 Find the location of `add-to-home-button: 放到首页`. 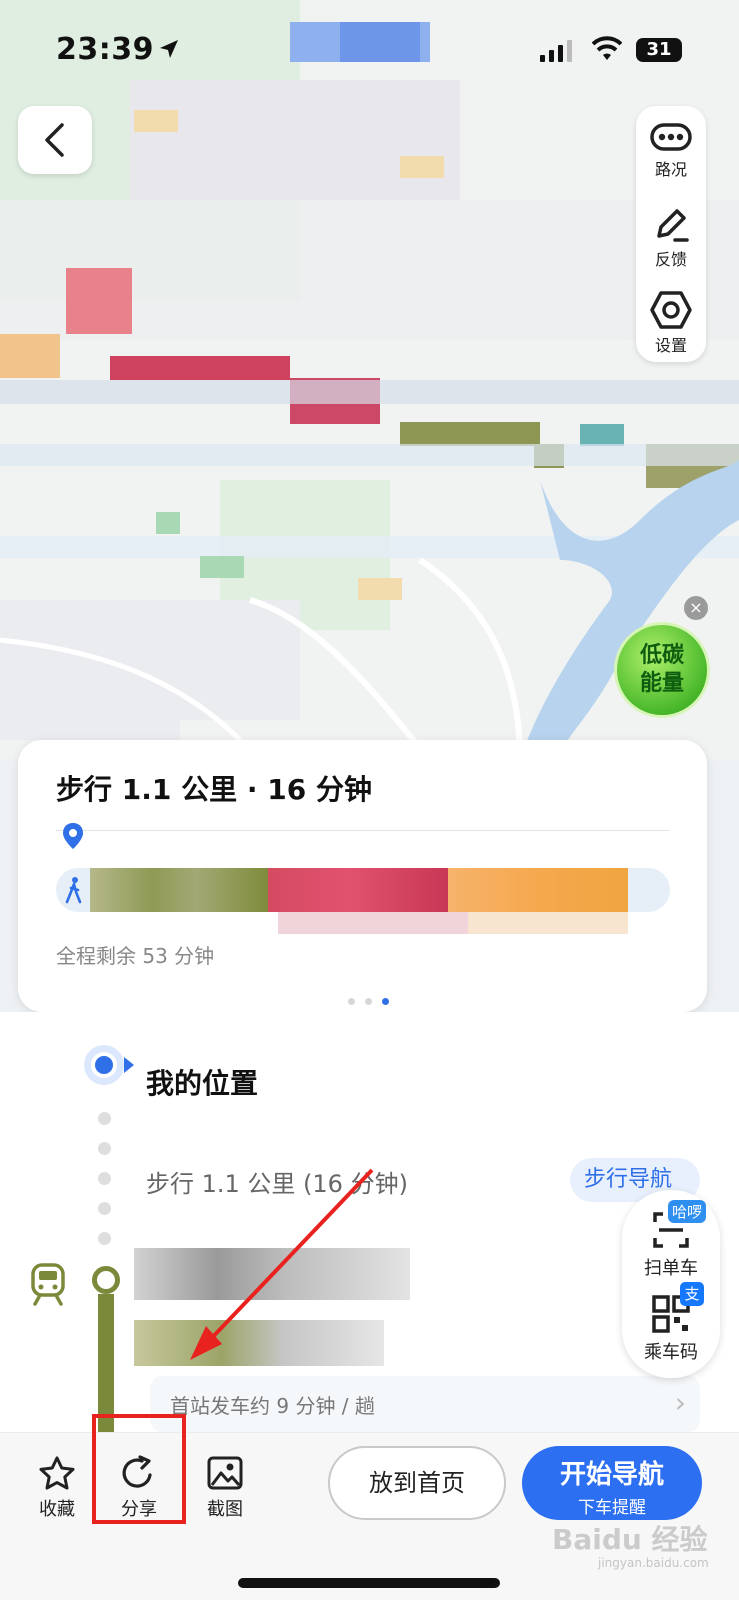

add-to-home-button: 放到首页 is located at coordinates (417, 1483).